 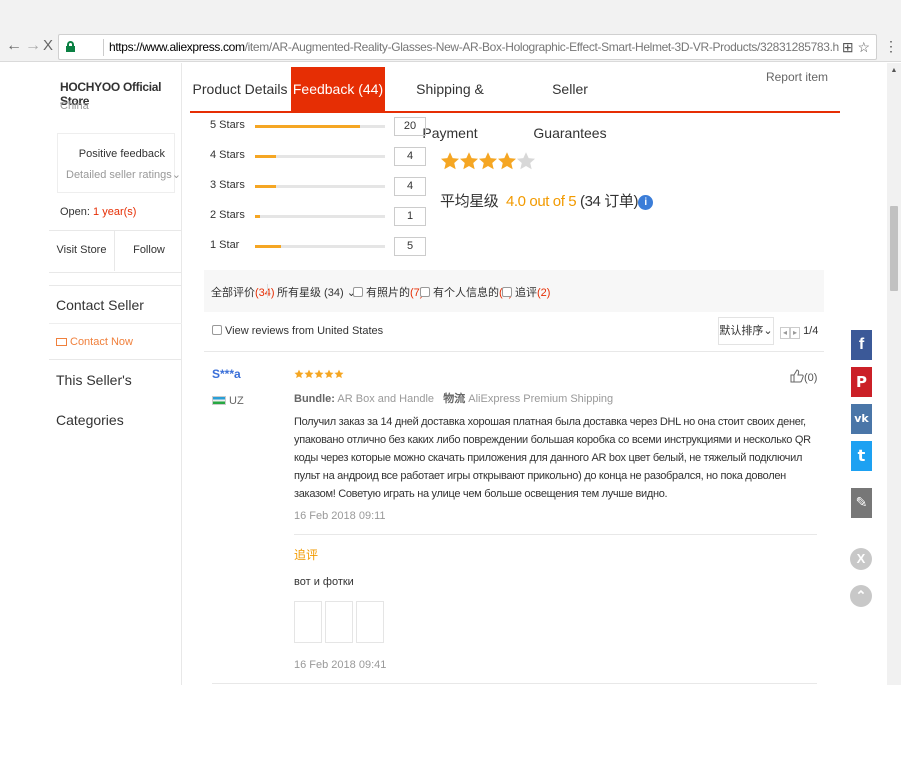 I want to click on histogram-label: 1 Star, so click(x=225, y=245).